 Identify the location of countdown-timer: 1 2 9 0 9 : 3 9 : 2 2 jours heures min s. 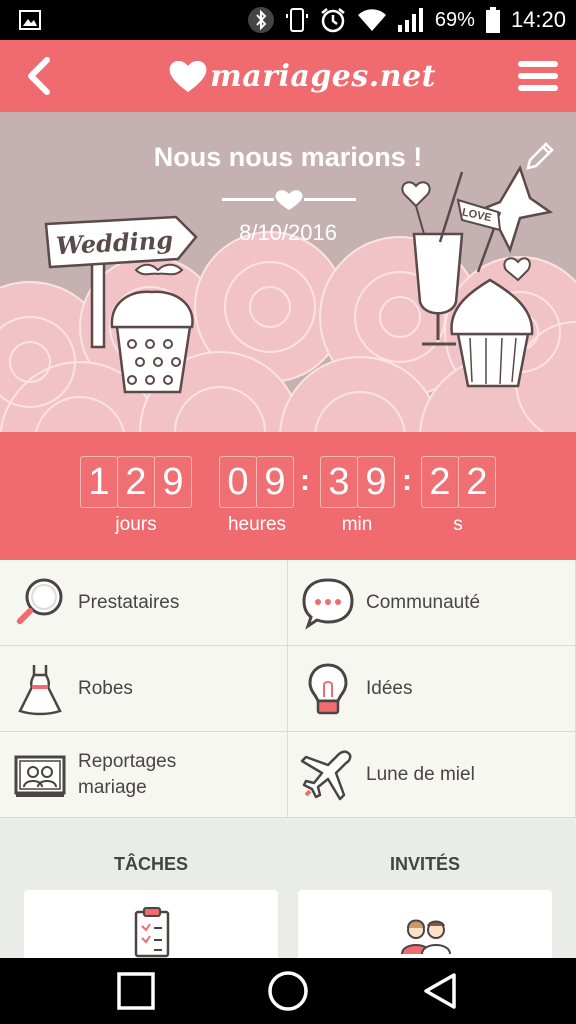
(288, 496).